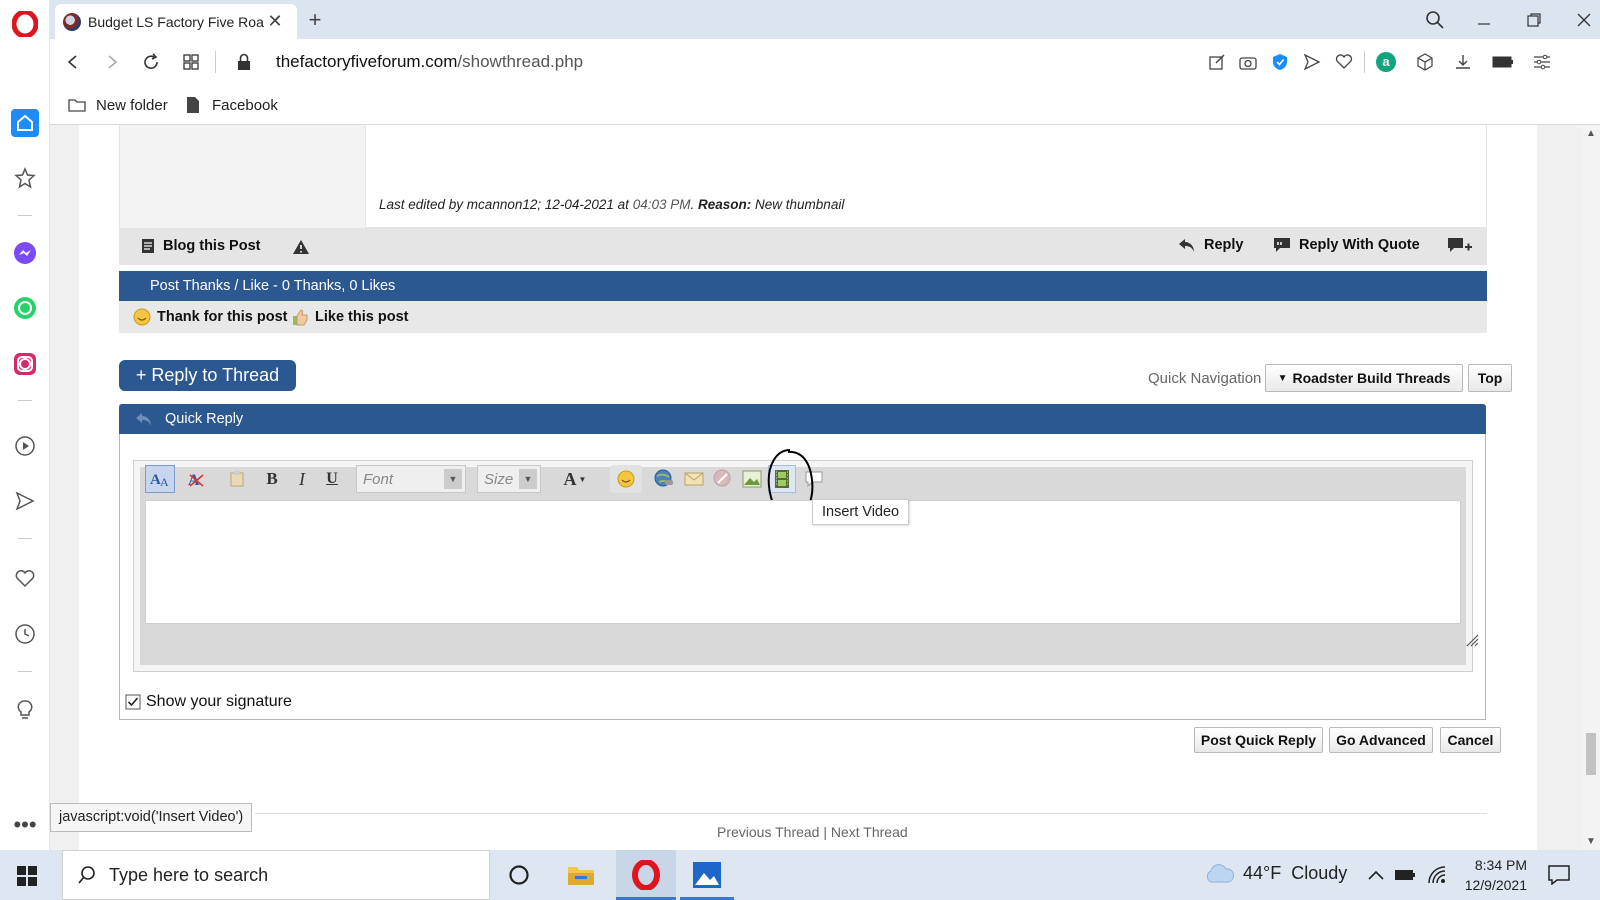 The width and height of the screenshot is (1600, 900). Describe the element at coordinates (73, 62) in the screenshot. I see `back-icon` at that location.